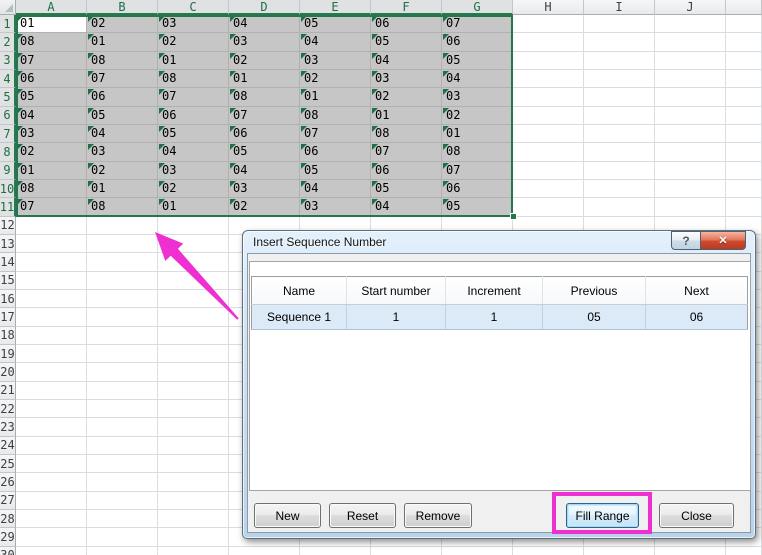  What do you see at coordinates (264, 207) in the screenshot?
I see `cell-D11: 02` at bounding box center [264, 207].